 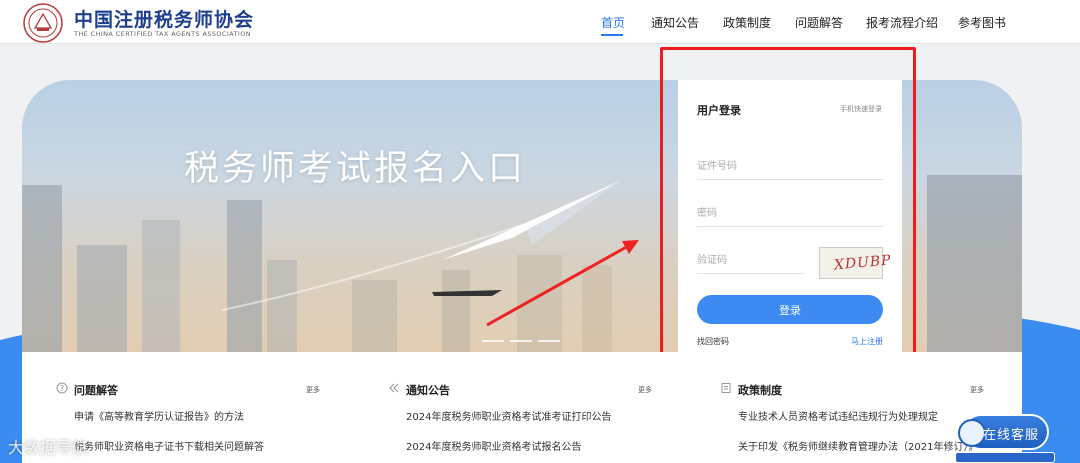 I want to click on service-sub-tab, so click(x=1005, y=457).